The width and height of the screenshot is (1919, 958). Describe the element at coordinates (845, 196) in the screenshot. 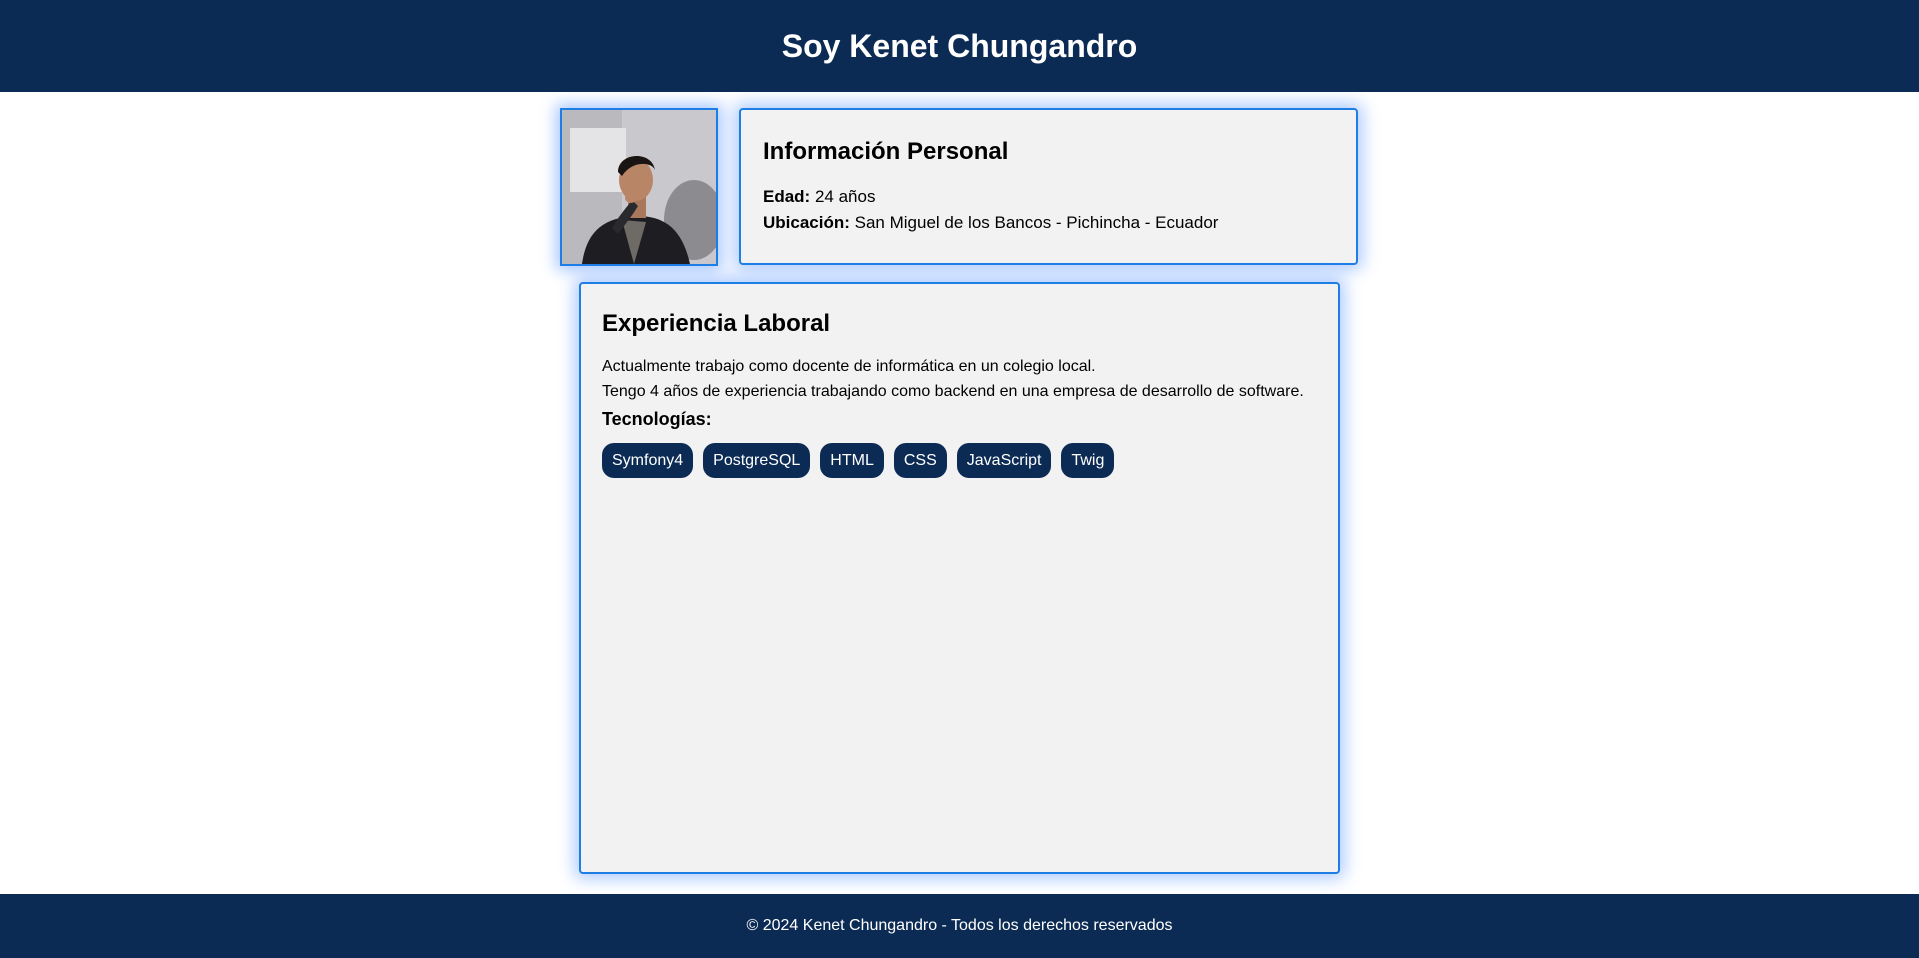

I see `age-value: 24 años` at that location.